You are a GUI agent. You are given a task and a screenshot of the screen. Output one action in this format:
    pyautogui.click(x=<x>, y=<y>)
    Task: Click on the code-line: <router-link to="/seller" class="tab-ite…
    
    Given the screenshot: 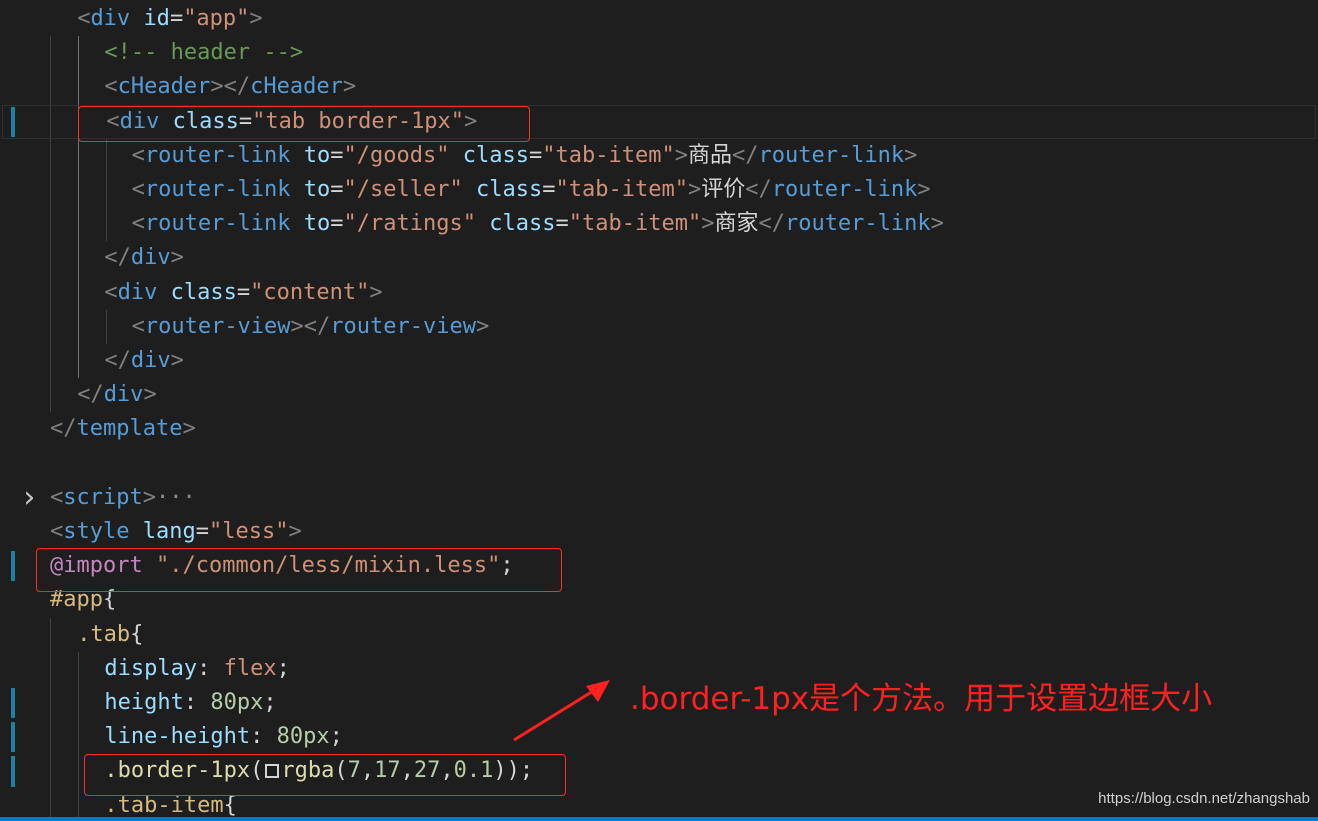 What is the action you would take?
    pyautogui.click(x=659, y=190)
    